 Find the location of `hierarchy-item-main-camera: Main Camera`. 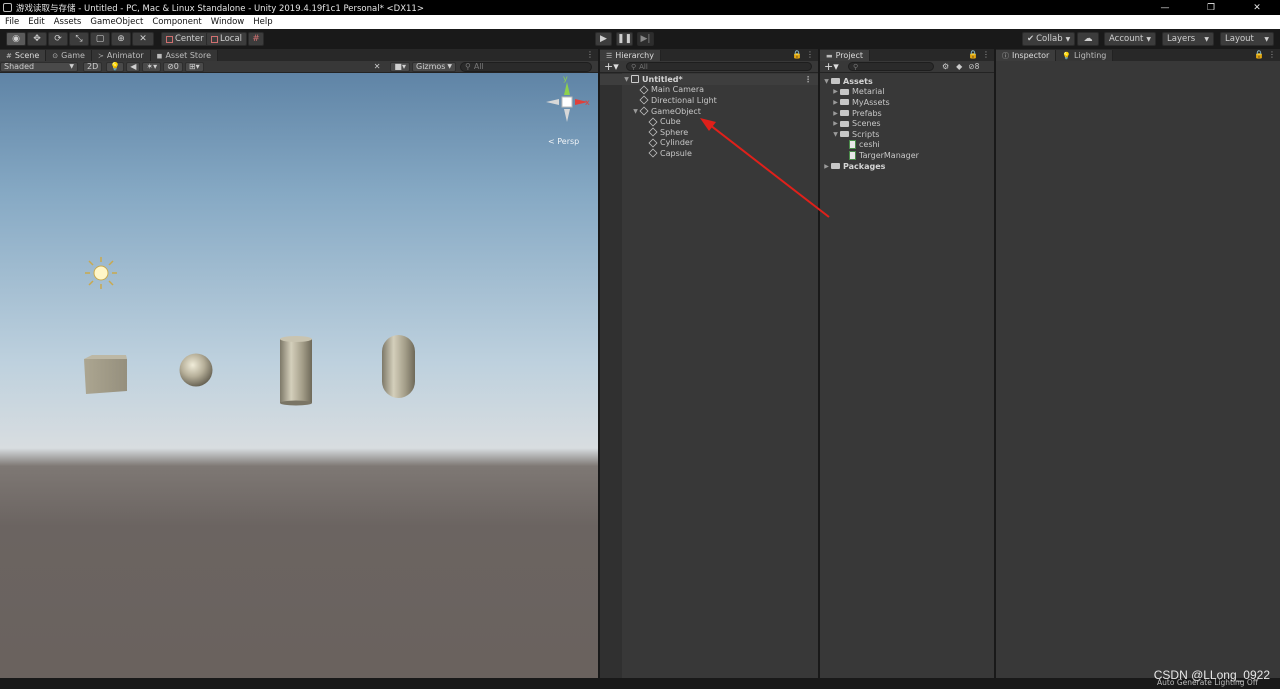

hierarchy-item-main-camera: Main Camera is located at coordinates (709, 90).